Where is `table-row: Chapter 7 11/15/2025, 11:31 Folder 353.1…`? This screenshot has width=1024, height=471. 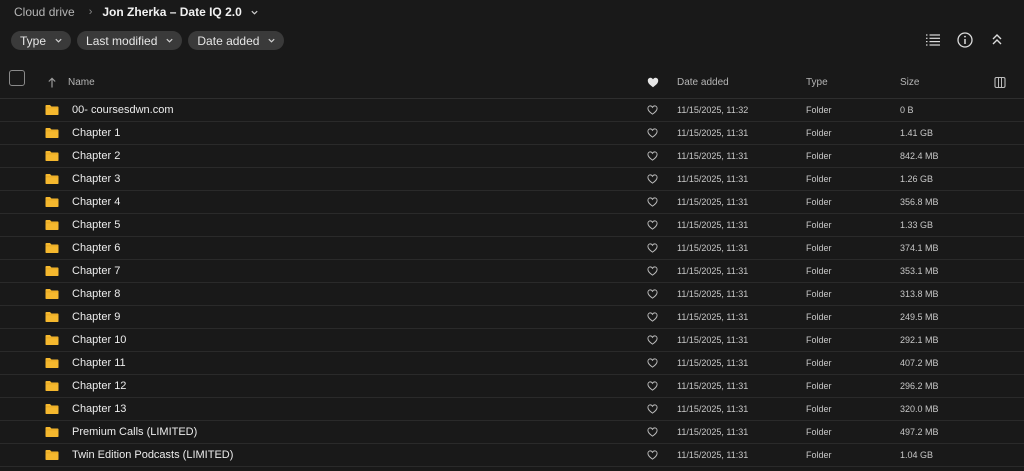 table-row: Chapter 7 11/15/2025, 11:31 Folder 353.1… is located at coordinates (512, 271).